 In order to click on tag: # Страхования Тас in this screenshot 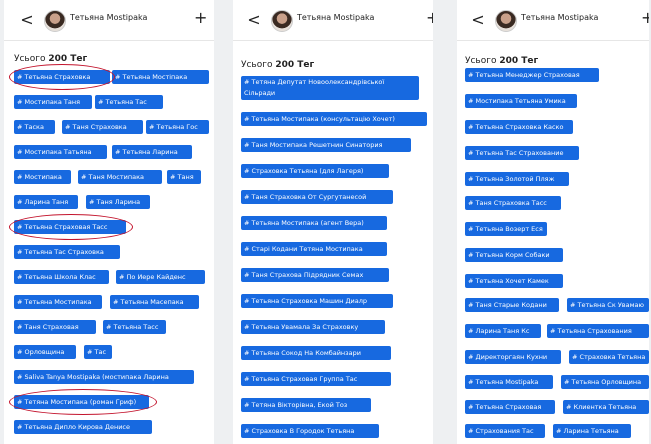, I will do `click(505, 431)`.